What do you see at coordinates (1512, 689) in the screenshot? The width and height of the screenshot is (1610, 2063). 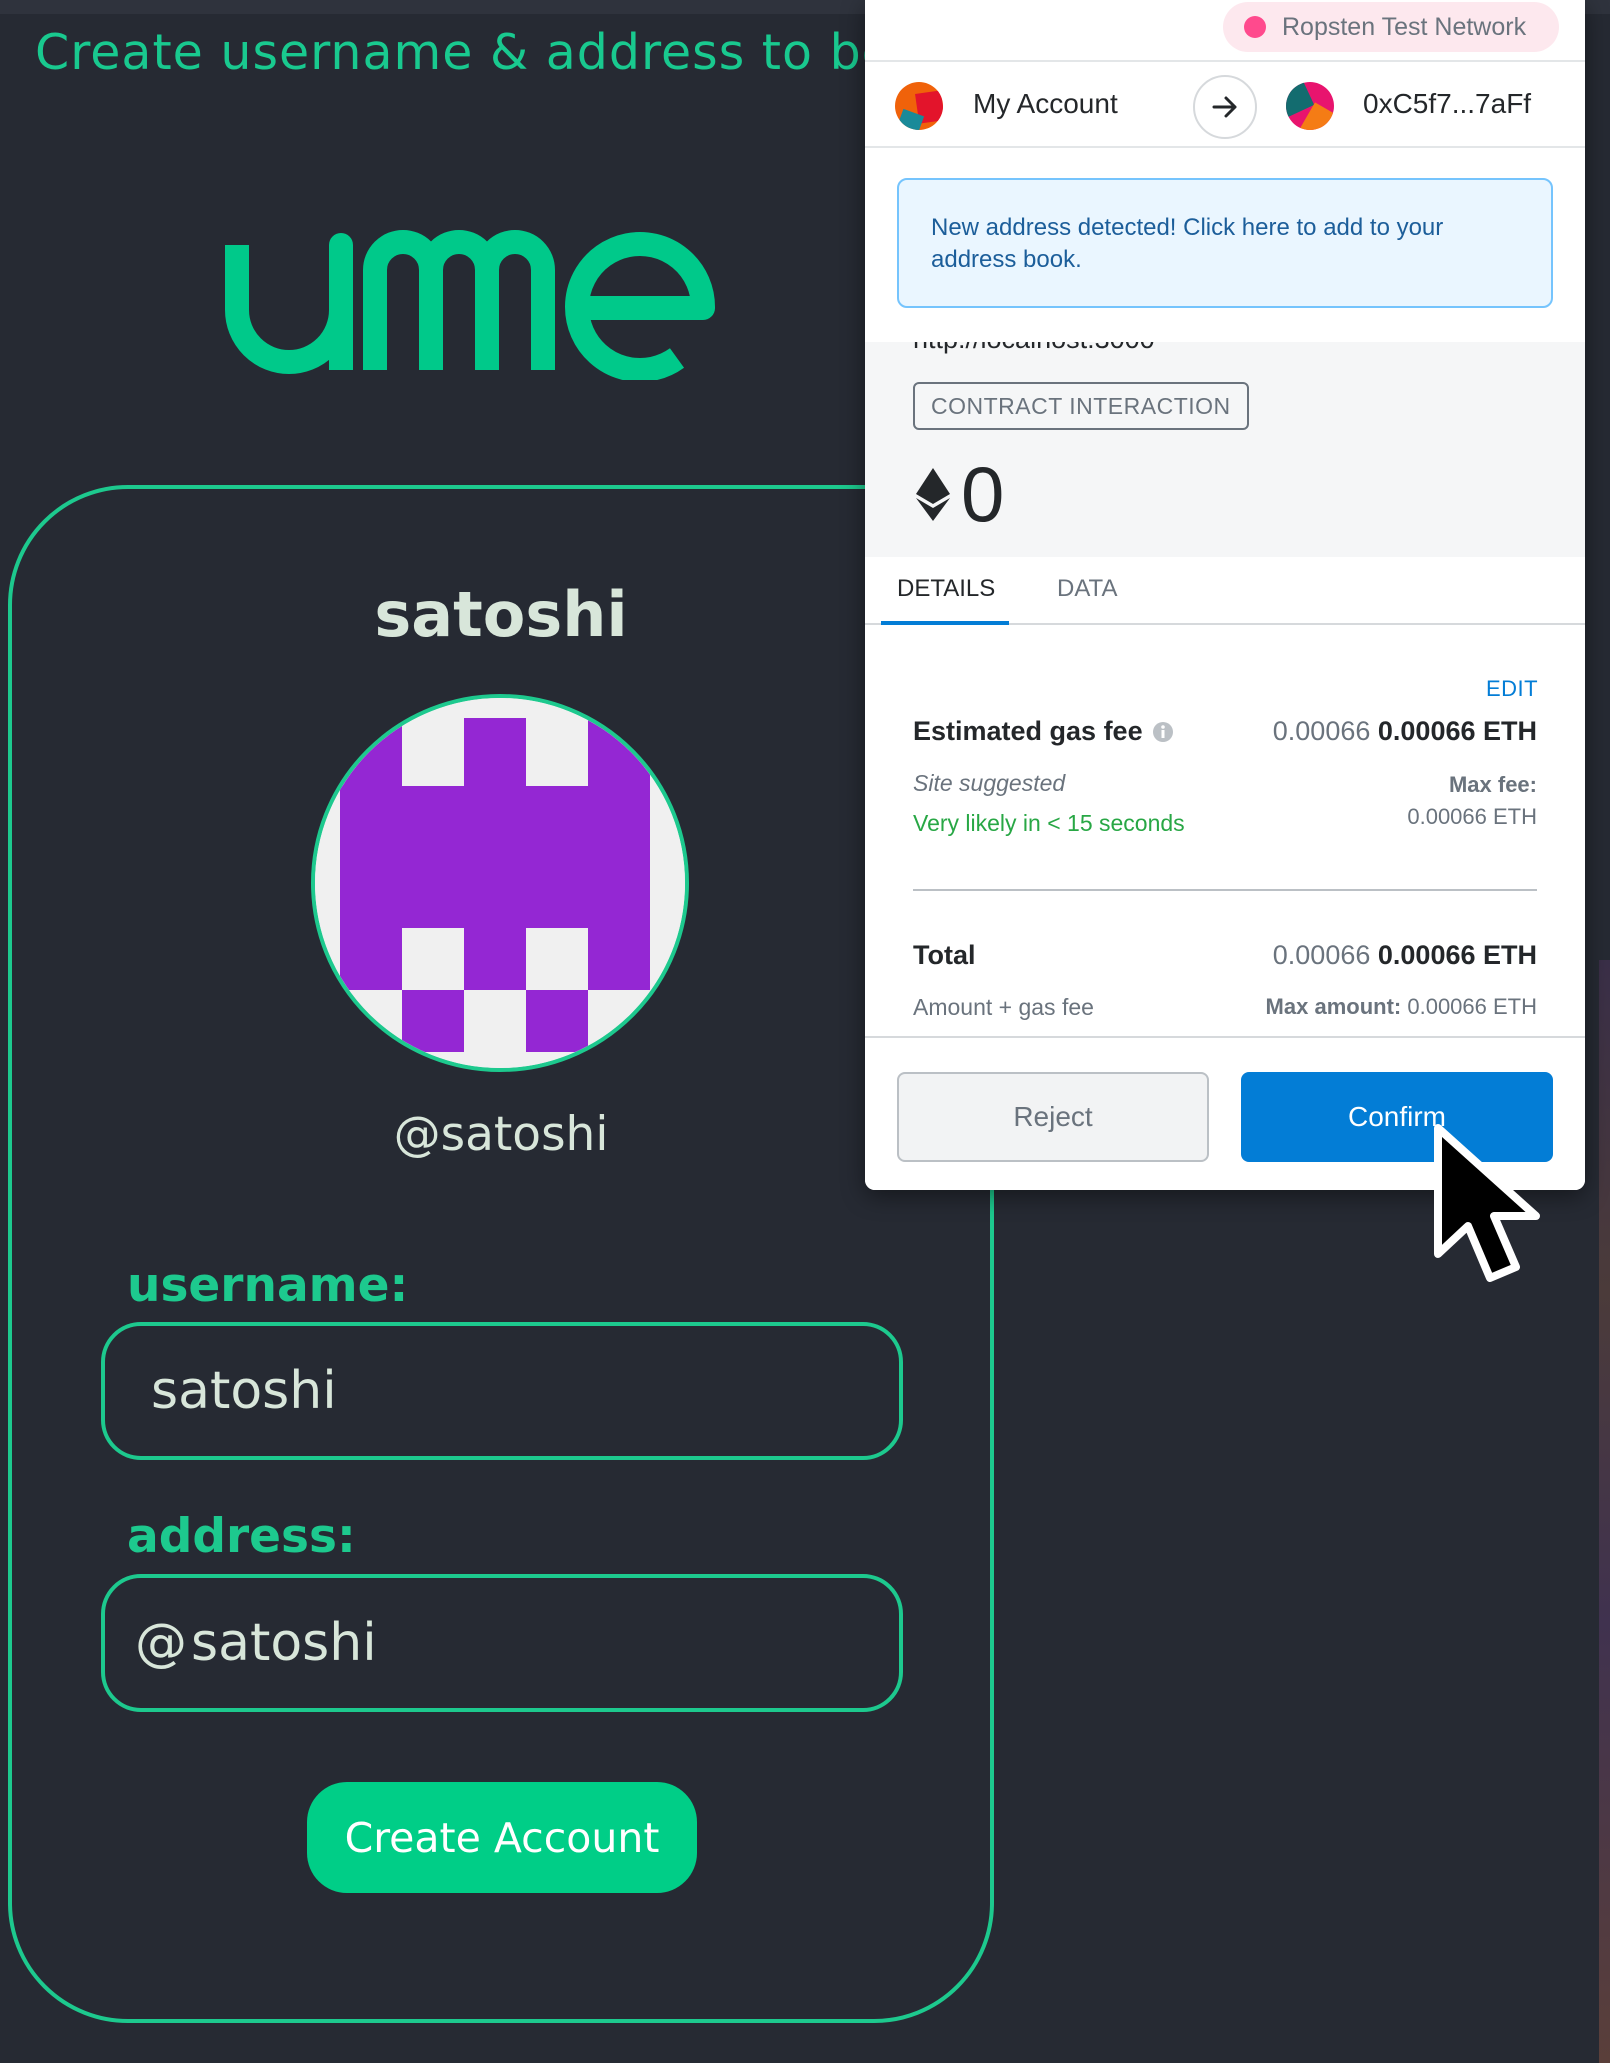 I see `edit-gas-link: EDIT` at bounding box center [1512, 689].